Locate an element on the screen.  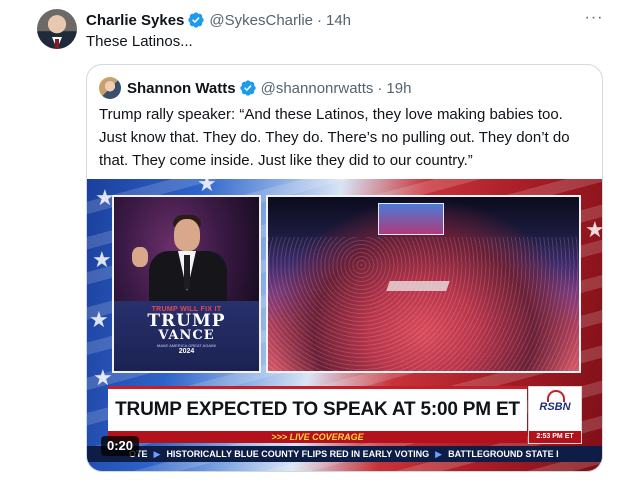
headline-text: TRUMP EXPECTED TO SPEAK AT 5:00 PM ET is located at coordinates (317, 409).